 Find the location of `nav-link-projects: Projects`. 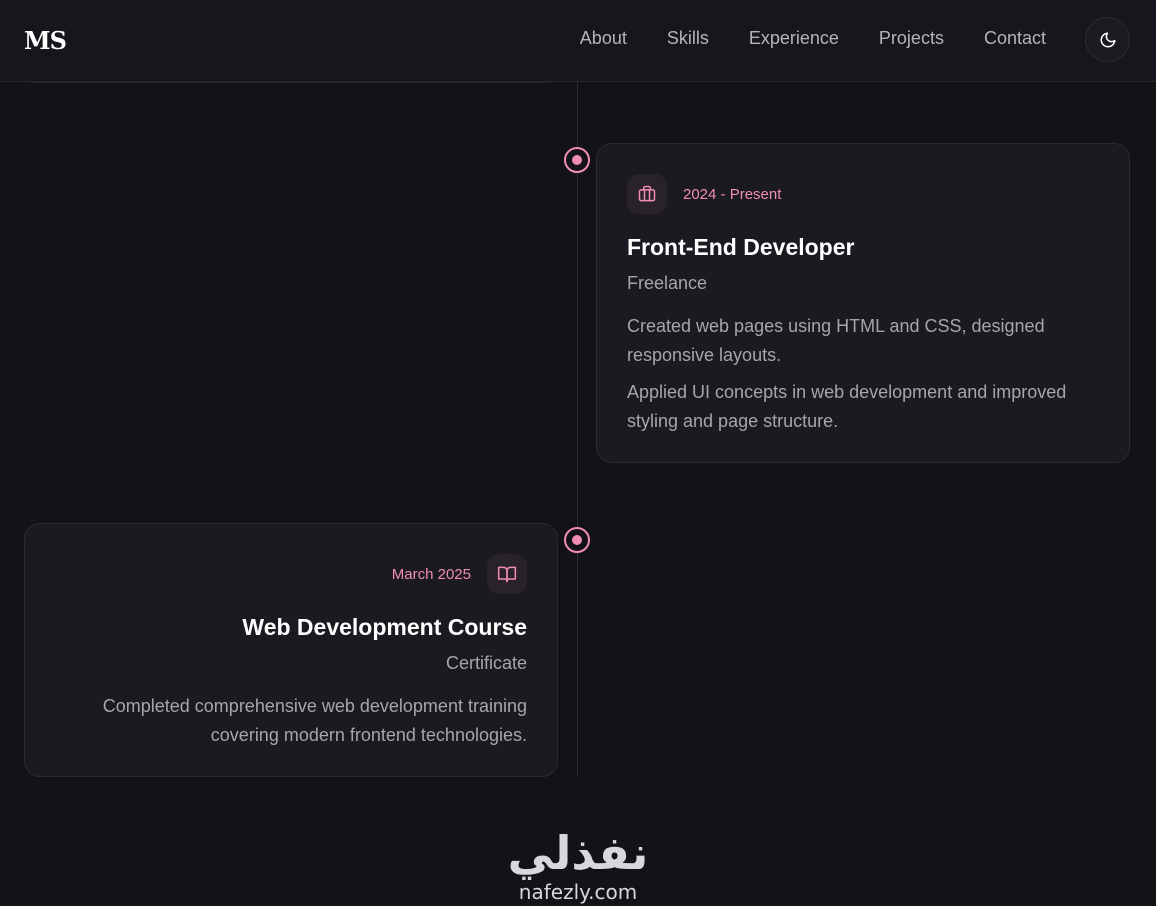

nav-link-projects: Projects is located at coordinates (911, 38).